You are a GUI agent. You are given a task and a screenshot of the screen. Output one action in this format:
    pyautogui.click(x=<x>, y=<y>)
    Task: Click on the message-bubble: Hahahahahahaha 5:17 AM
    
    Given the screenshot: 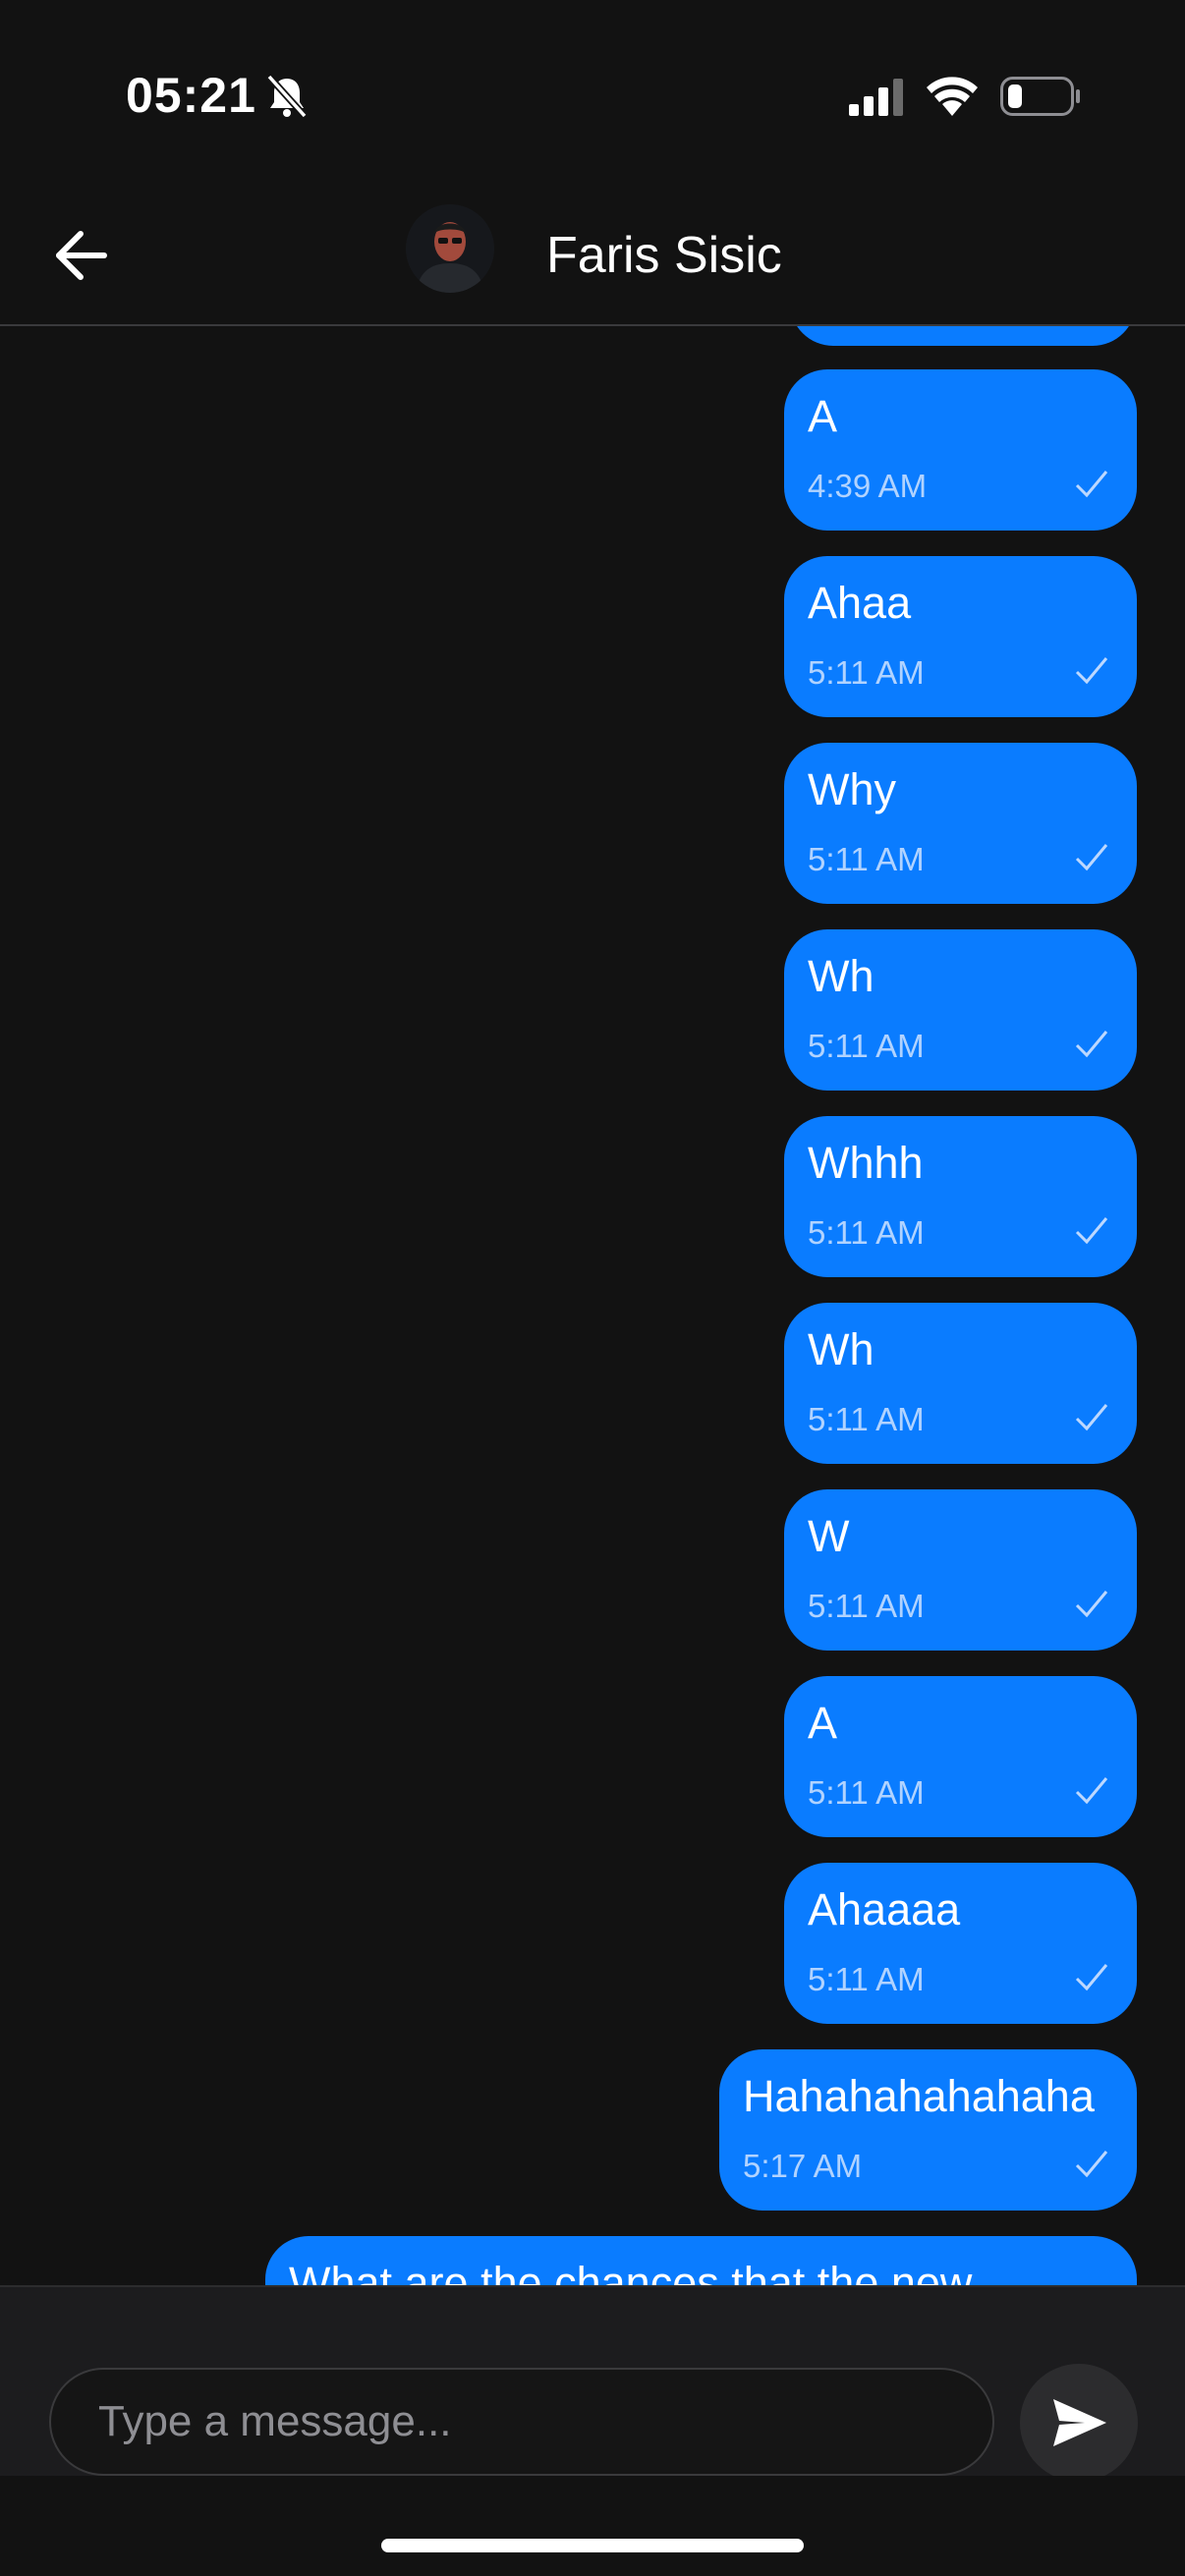 What is the action you would take?
    pyautogui.click(x=928, y=2130)
    